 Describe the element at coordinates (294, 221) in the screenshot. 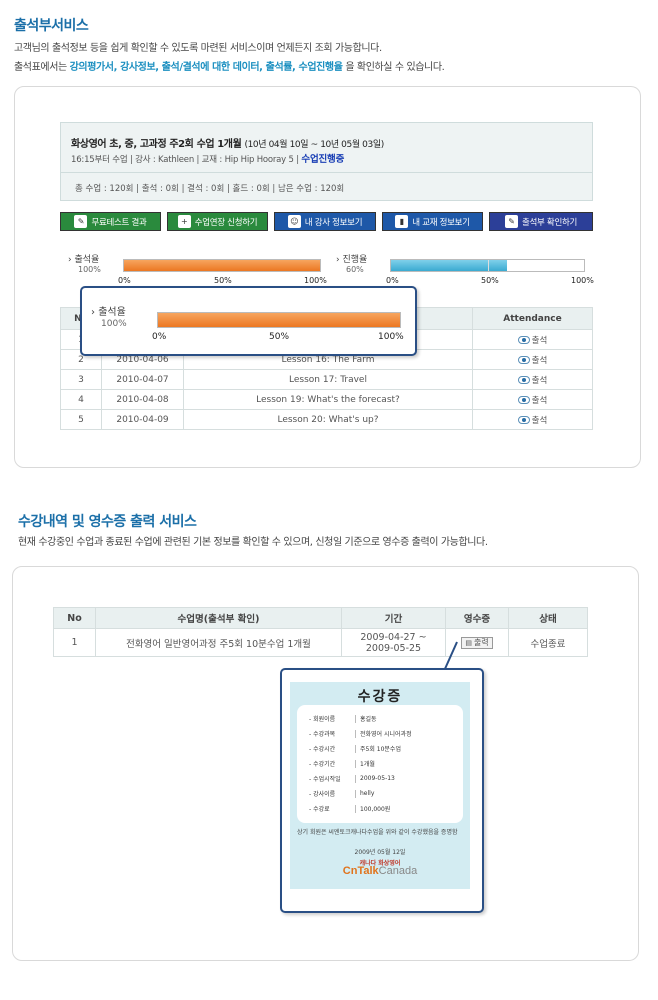

I see `person-icon: ☺` at that location.